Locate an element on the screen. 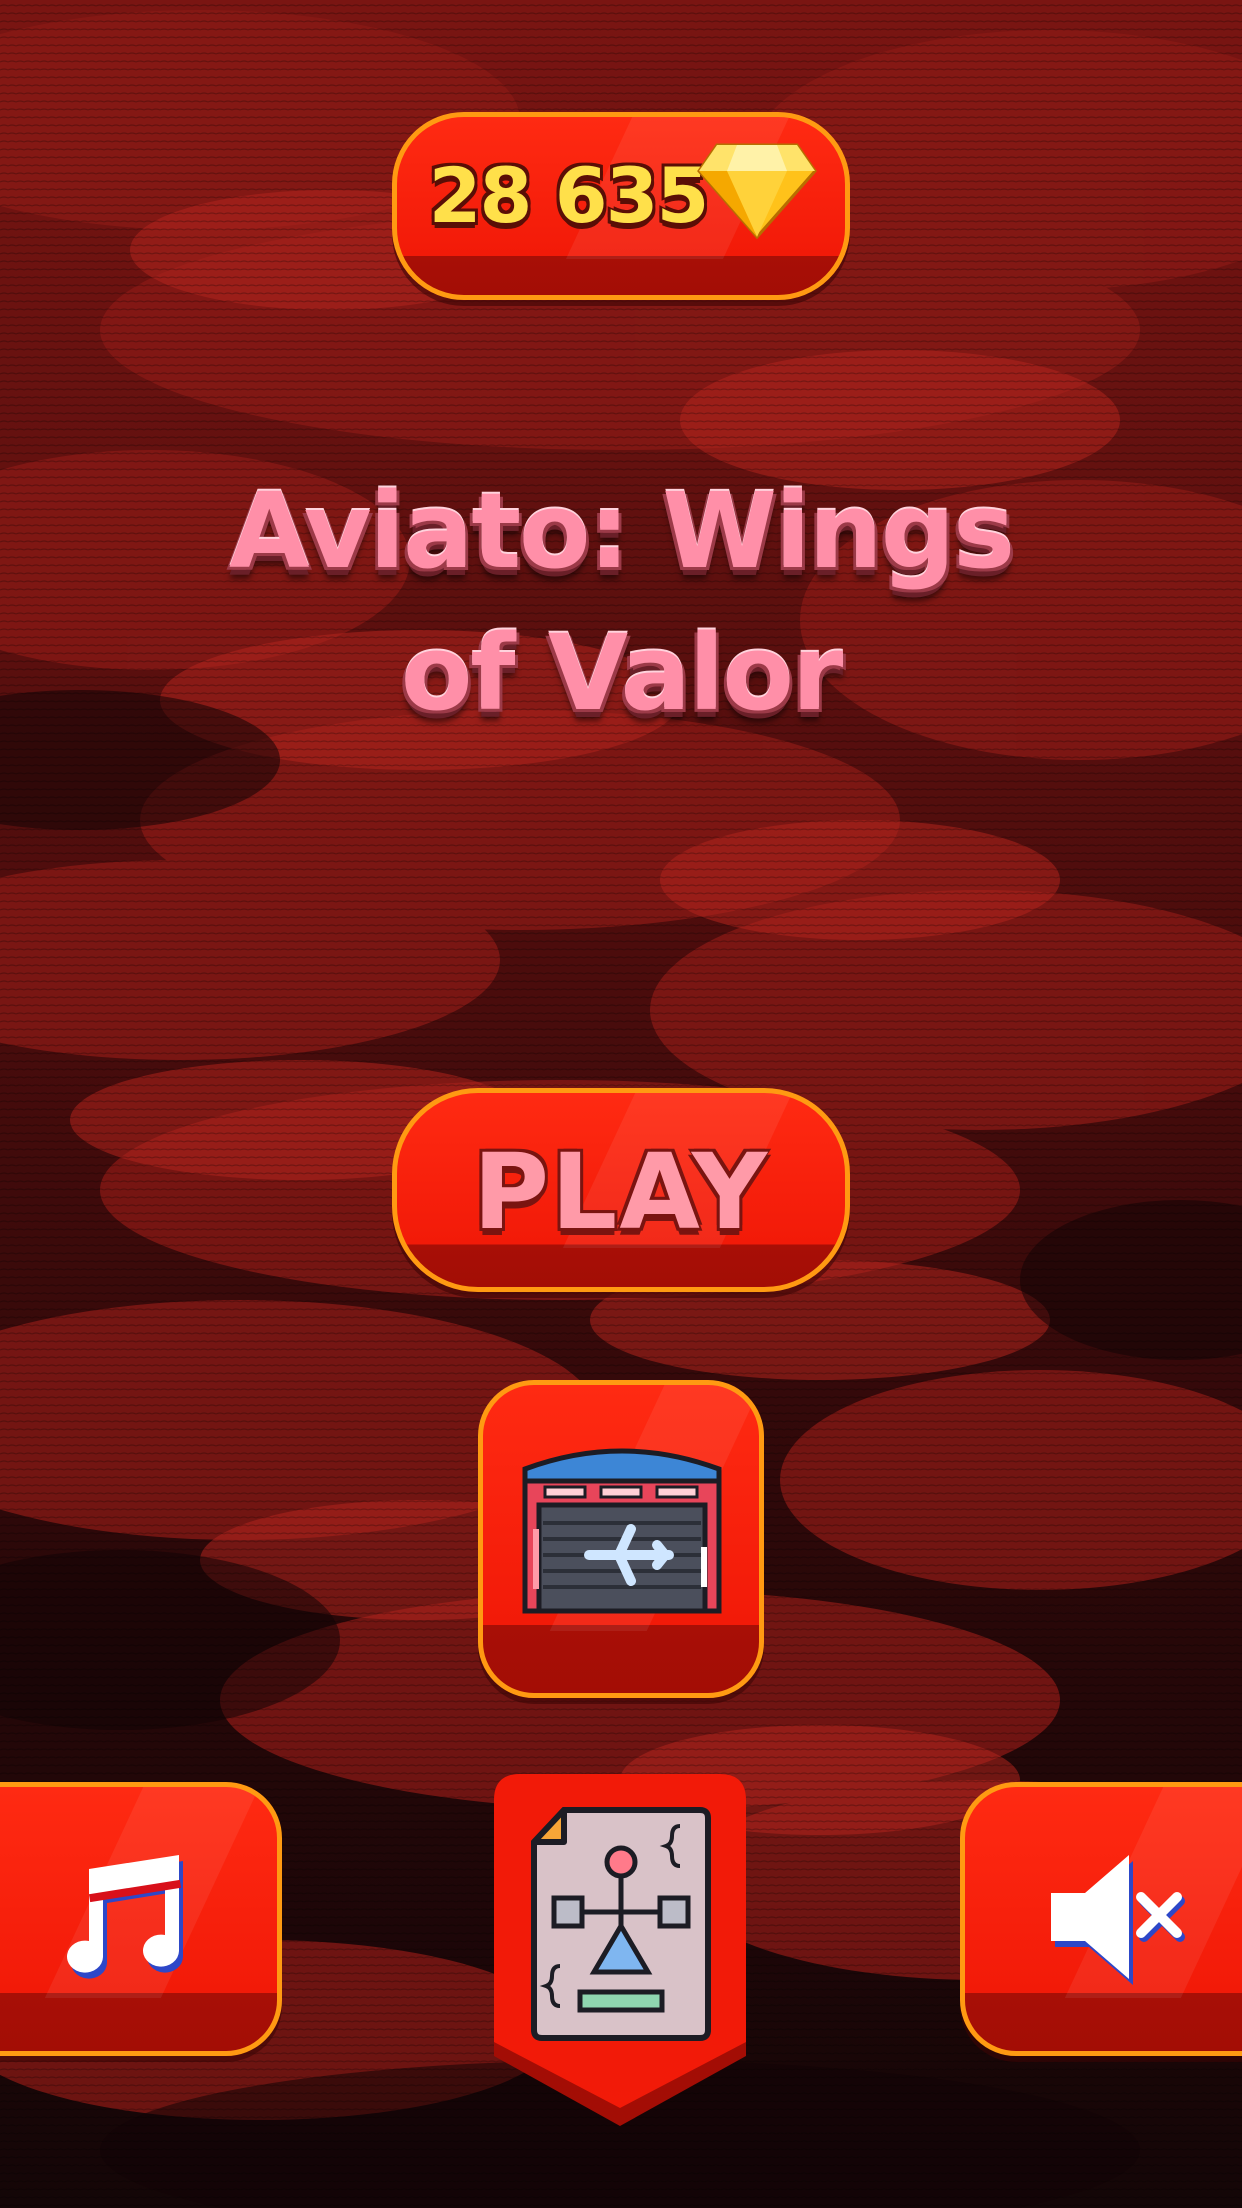  game-title: Aviato: Wings of Valor is located at coordinates (621, 602).